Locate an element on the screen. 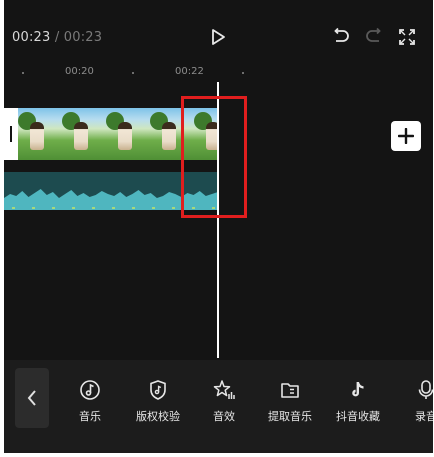 This screenshot has width=434, height=457. add-clip-button is located at coordinates (406, 136).